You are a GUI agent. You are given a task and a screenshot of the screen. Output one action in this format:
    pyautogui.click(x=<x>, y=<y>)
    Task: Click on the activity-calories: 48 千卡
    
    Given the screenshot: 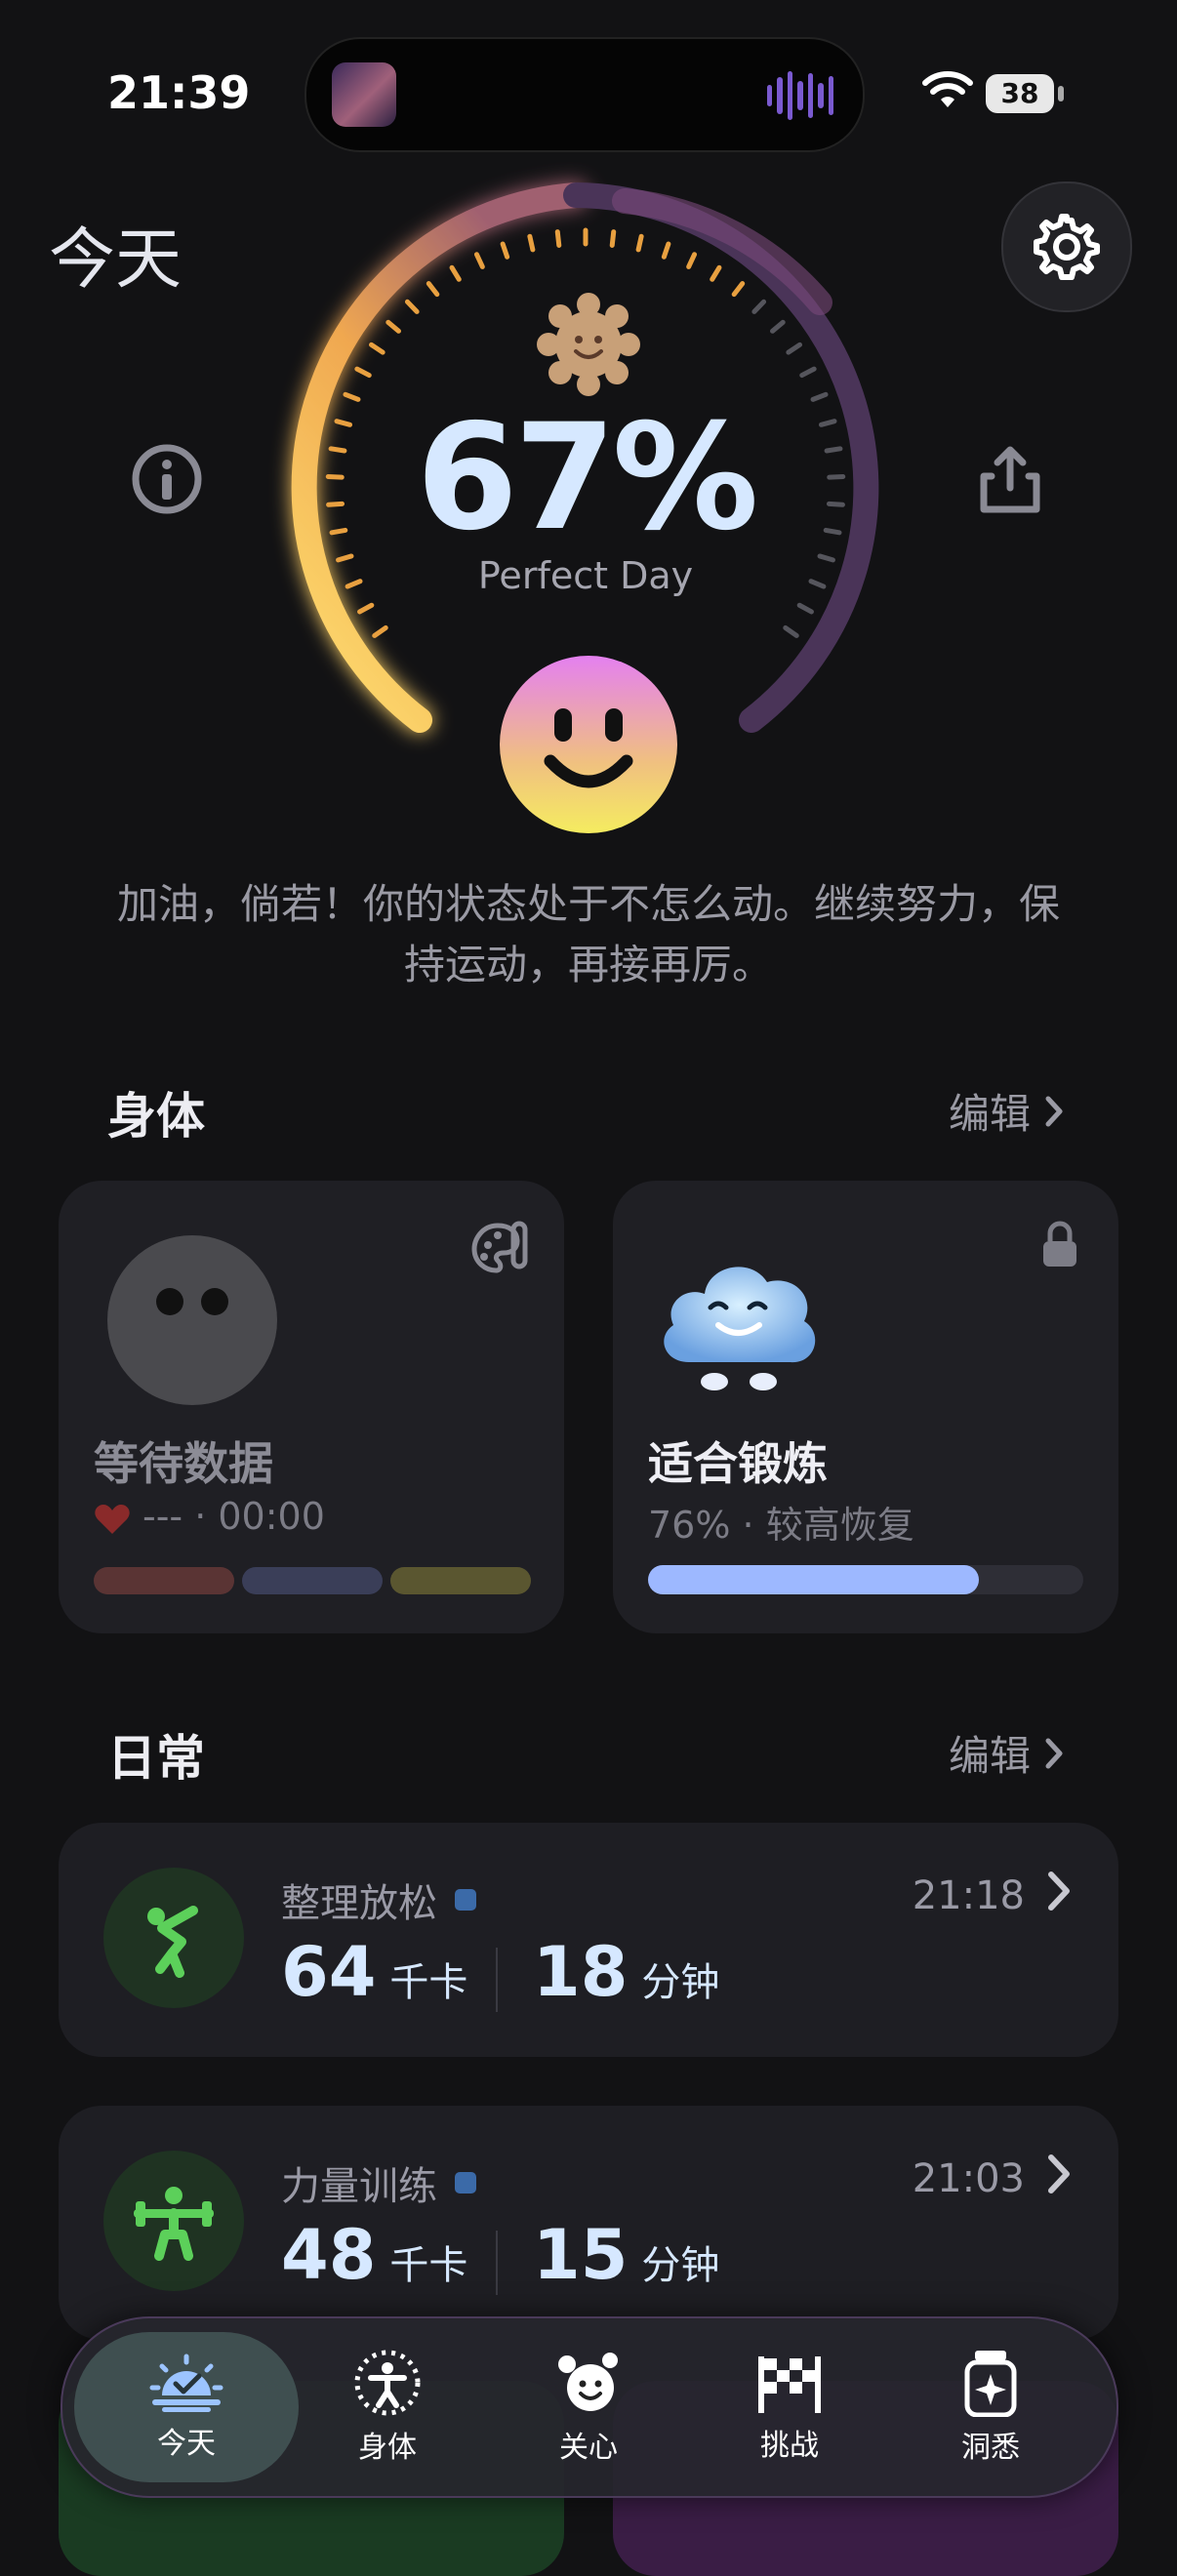 What is the action you would take?
    pyautogui.click(x=375, y=2255)
    